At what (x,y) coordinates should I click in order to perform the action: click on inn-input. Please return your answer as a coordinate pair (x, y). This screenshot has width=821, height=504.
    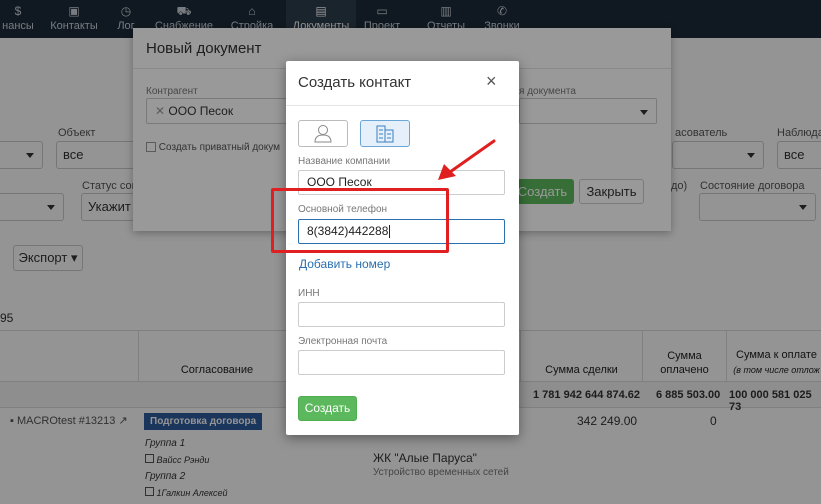
    Looking at the image, I should click on (401, 314).